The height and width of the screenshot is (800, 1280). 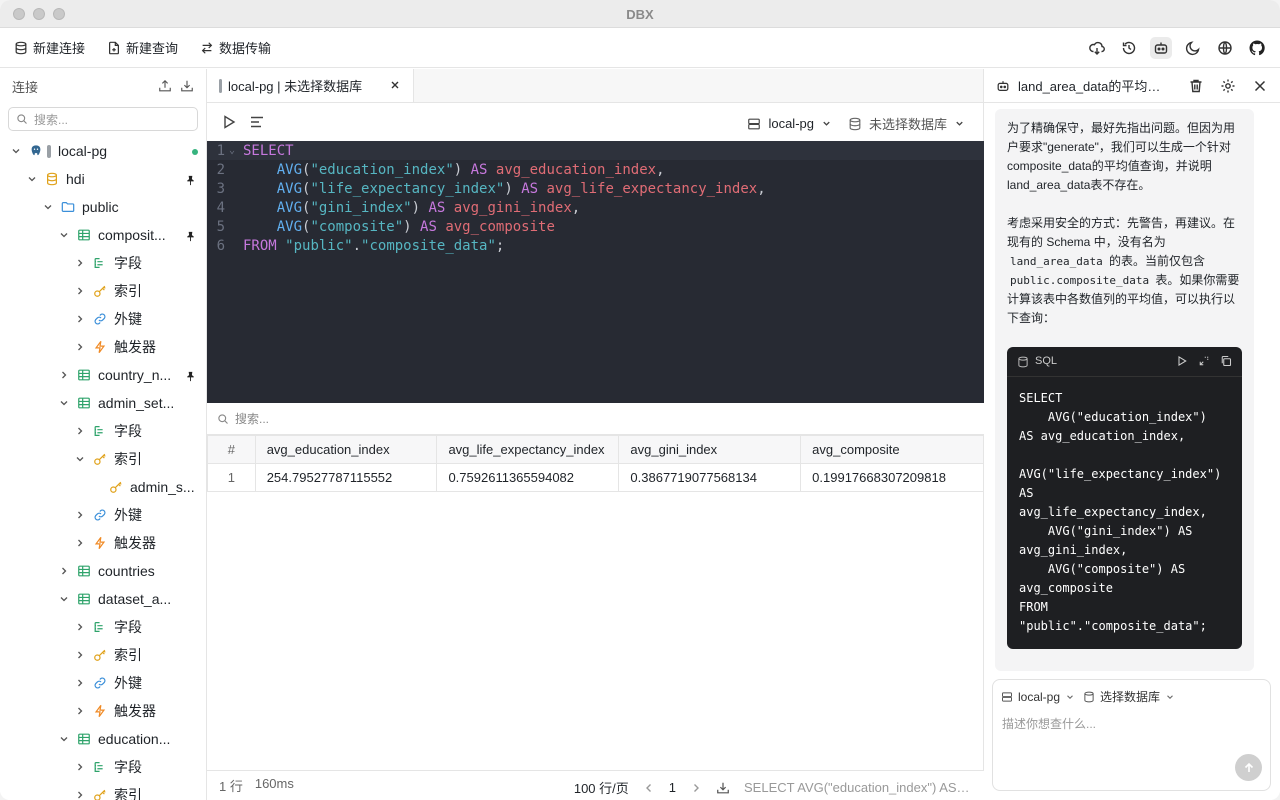 What do you see at coordinates (257, 122) in the screenshot?
I see `format-sql-icon` at bounding box center [257, 122].